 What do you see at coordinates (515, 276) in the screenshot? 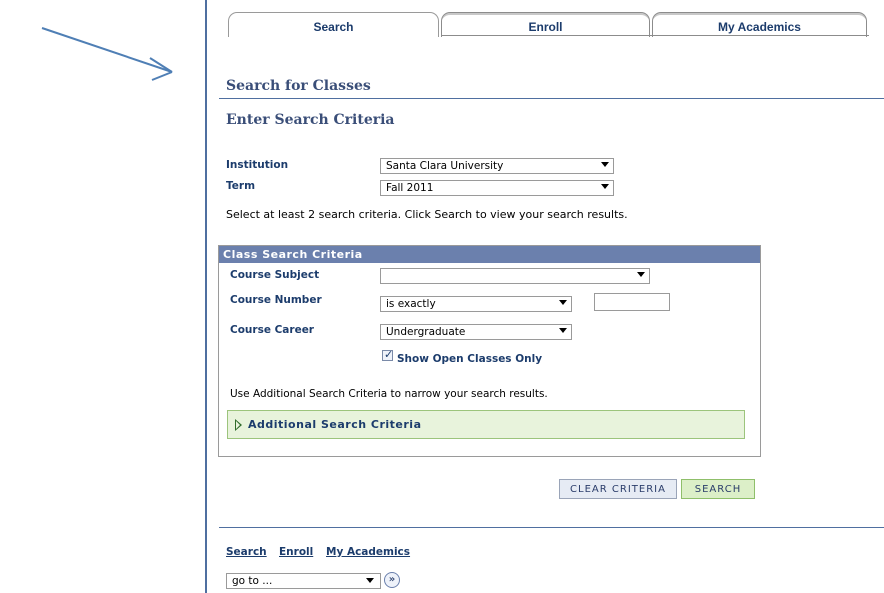
I see `course-subject-select` at bounding box center [515, 276].